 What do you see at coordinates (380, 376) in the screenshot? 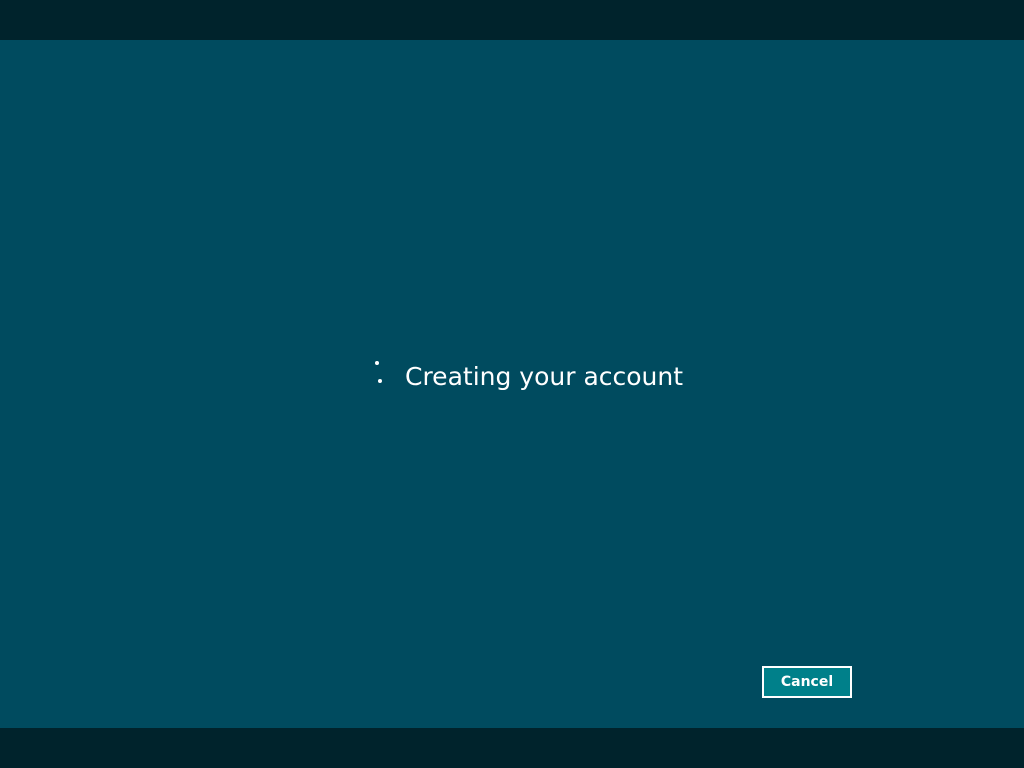
I see `progress-dots-icon` at bounding box center [380, 376].